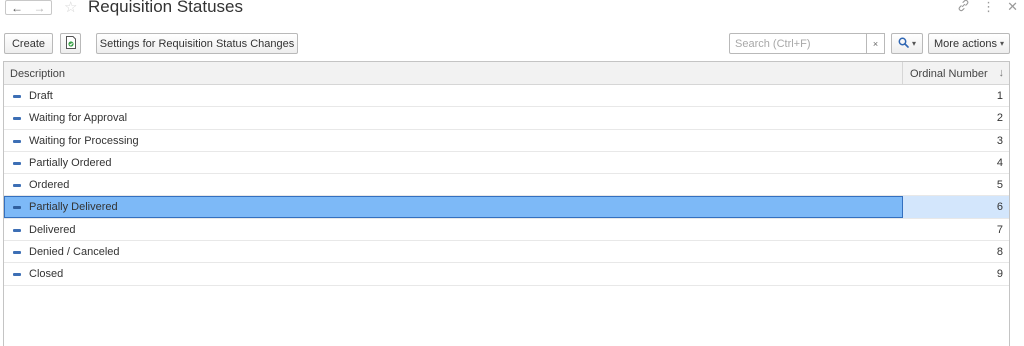 The width and height of the screenshot is (1024, 346). Describe the element at coordinates (798, 43) in the screenshot. I see `search-input: Search (Ctrl+F)` at that location.